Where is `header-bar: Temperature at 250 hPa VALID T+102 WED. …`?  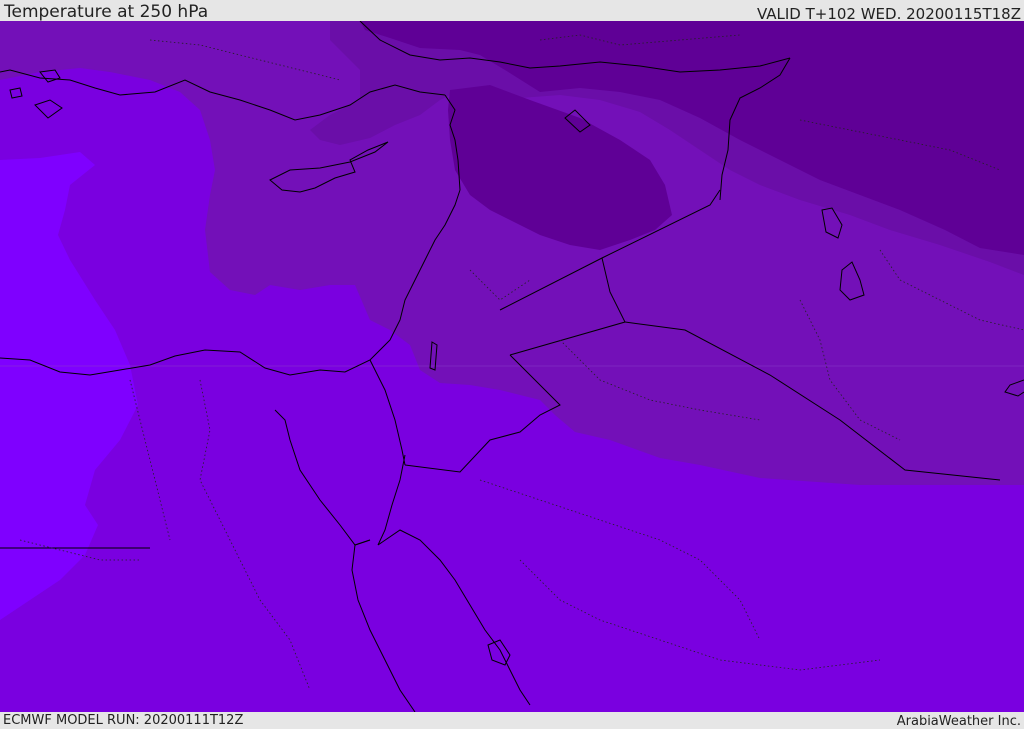 header-bar: Temperature at 250 hPa VALID T+102 WED. … is located at coordinates (512, 11).